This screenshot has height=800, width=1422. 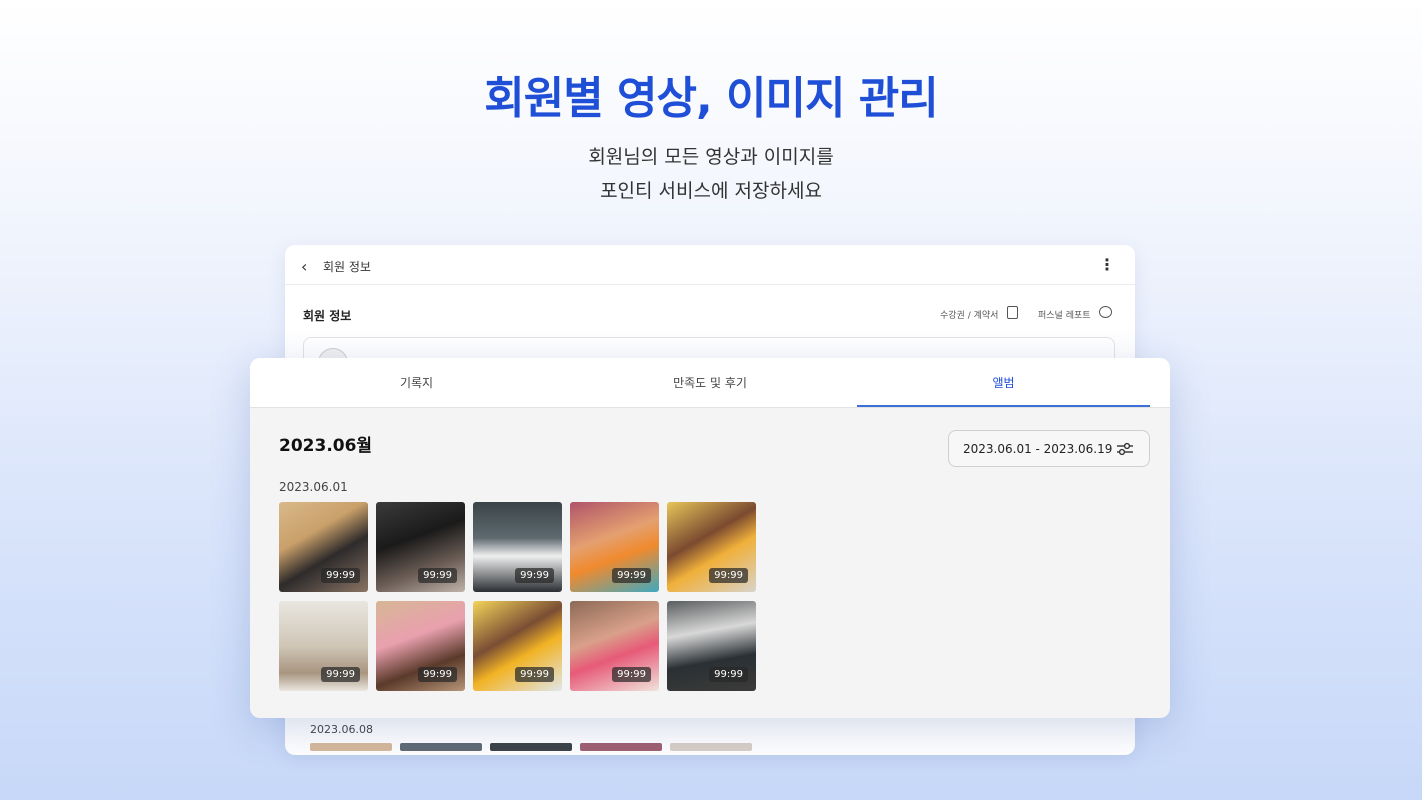 What do you see at coordinates (1038, 449) in the screenshot?
I see `date-range-text: 2023.06.01 - 2023.06.19` at bounding box center [1038, 449].